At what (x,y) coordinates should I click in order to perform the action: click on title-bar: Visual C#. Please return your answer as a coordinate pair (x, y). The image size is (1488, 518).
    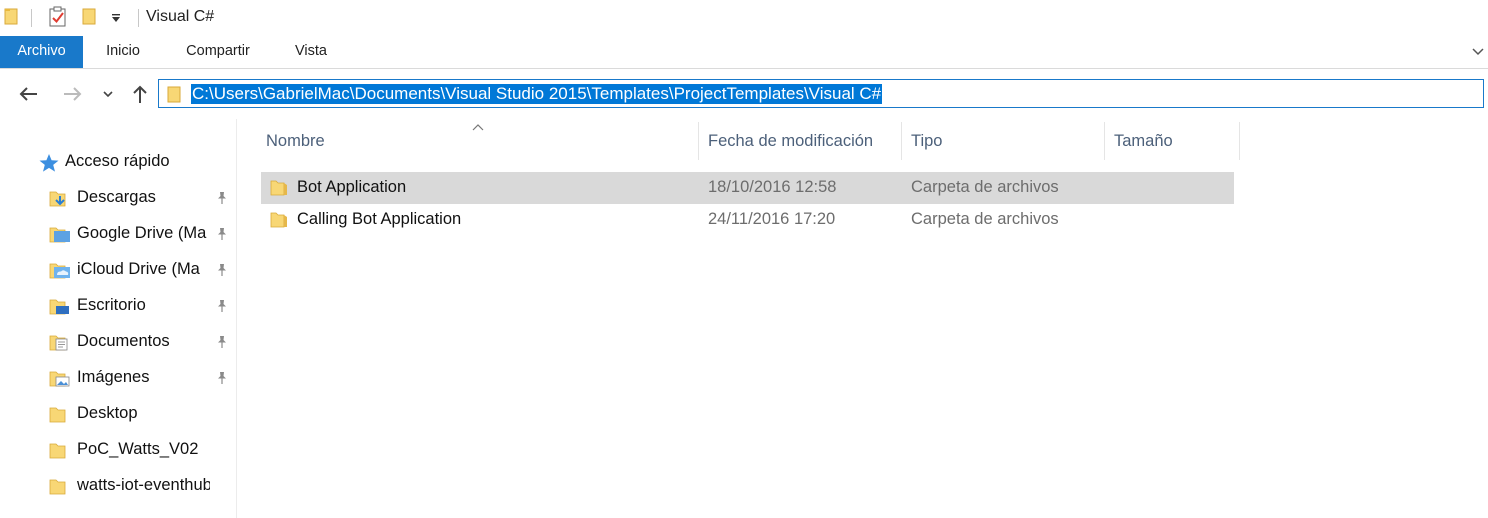
    Looking at the image, I should click on (744, 18).